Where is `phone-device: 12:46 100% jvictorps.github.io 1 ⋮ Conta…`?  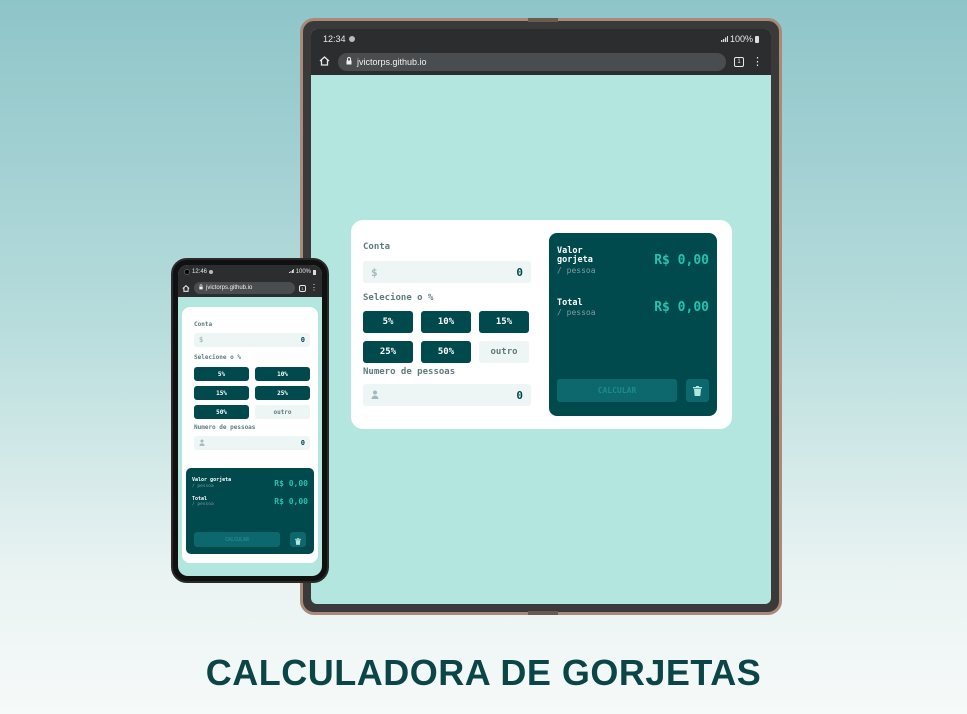
phone-device: 12:46 100% jvictorps.github.io 1 ⋮ Conta… is located at coordinates (250, 420).